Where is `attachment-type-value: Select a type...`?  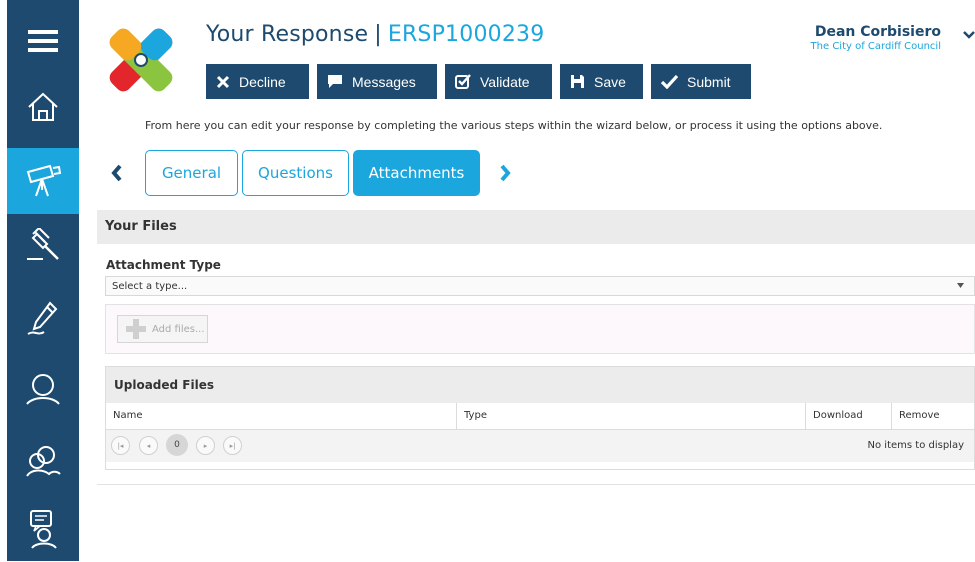 attachment-type-value: Select a type... is located at coordinates (150, 286).